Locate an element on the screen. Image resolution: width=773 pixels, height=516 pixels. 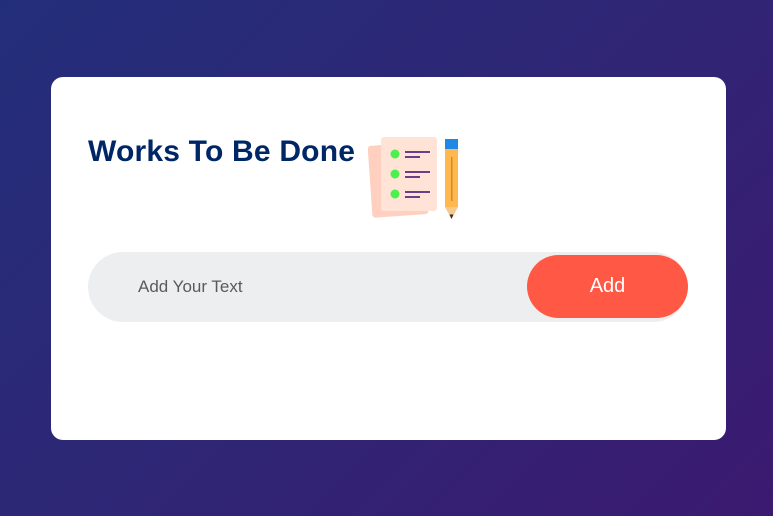
add-task-row: Add is located at coordinates (388, 287).